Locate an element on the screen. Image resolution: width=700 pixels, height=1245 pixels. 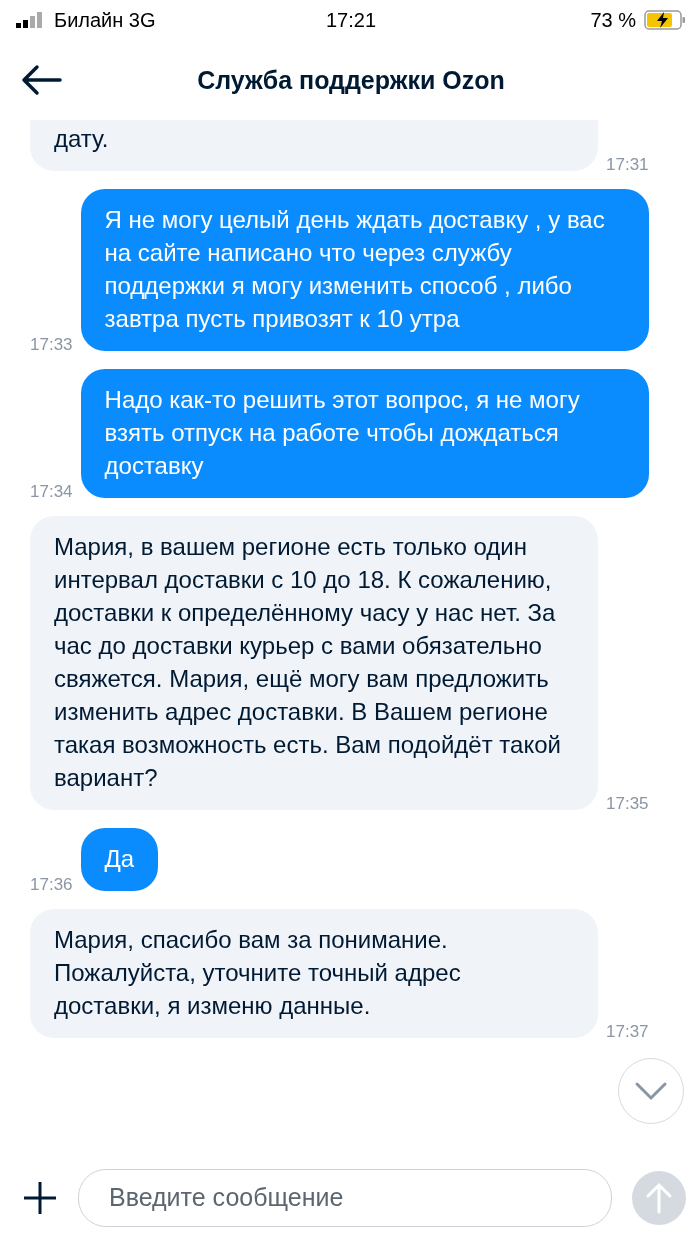
arrow-up-icon is located at coordinates (659, 1197).